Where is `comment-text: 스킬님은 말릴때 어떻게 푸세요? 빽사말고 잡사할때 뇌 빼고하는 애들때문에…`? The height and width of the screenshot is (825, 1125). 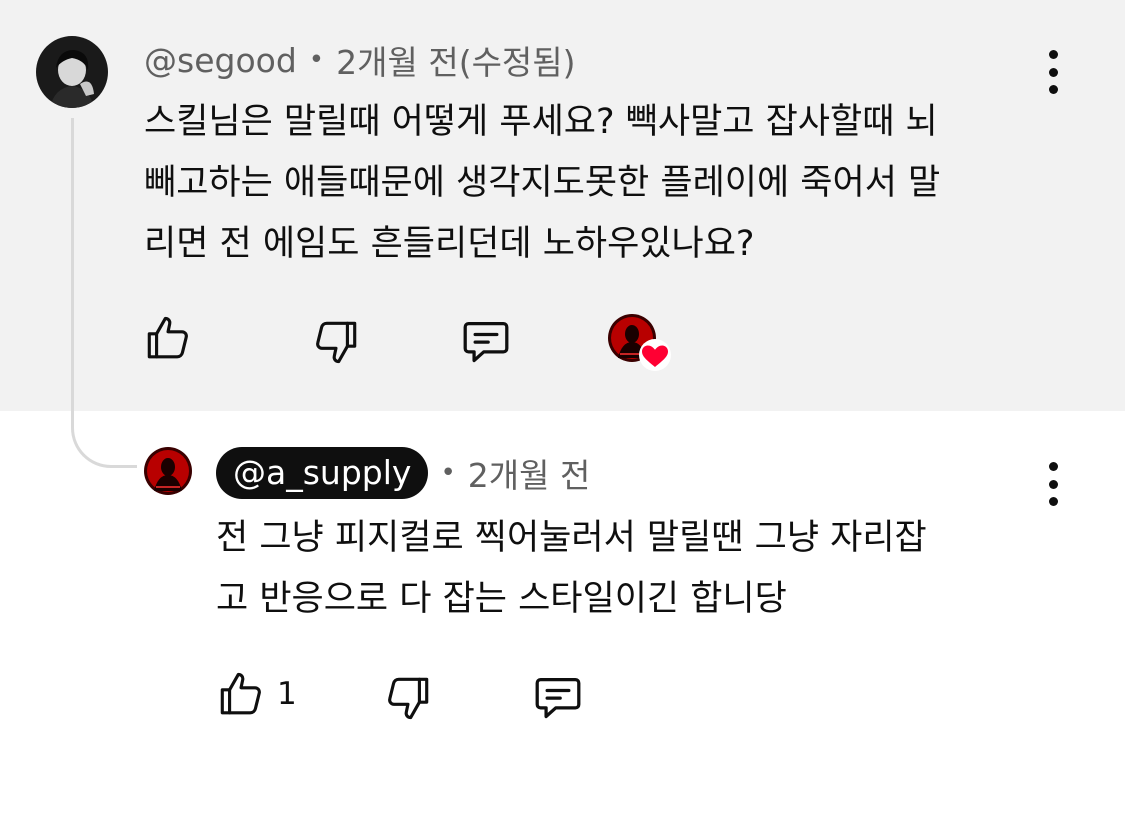 comment-text: 스킬님은 말릴때 어떻게 푸세요? 빽사말고 잡사할때 뇌 빼고하는 애들때문에… is located at coordinates (542, 183).